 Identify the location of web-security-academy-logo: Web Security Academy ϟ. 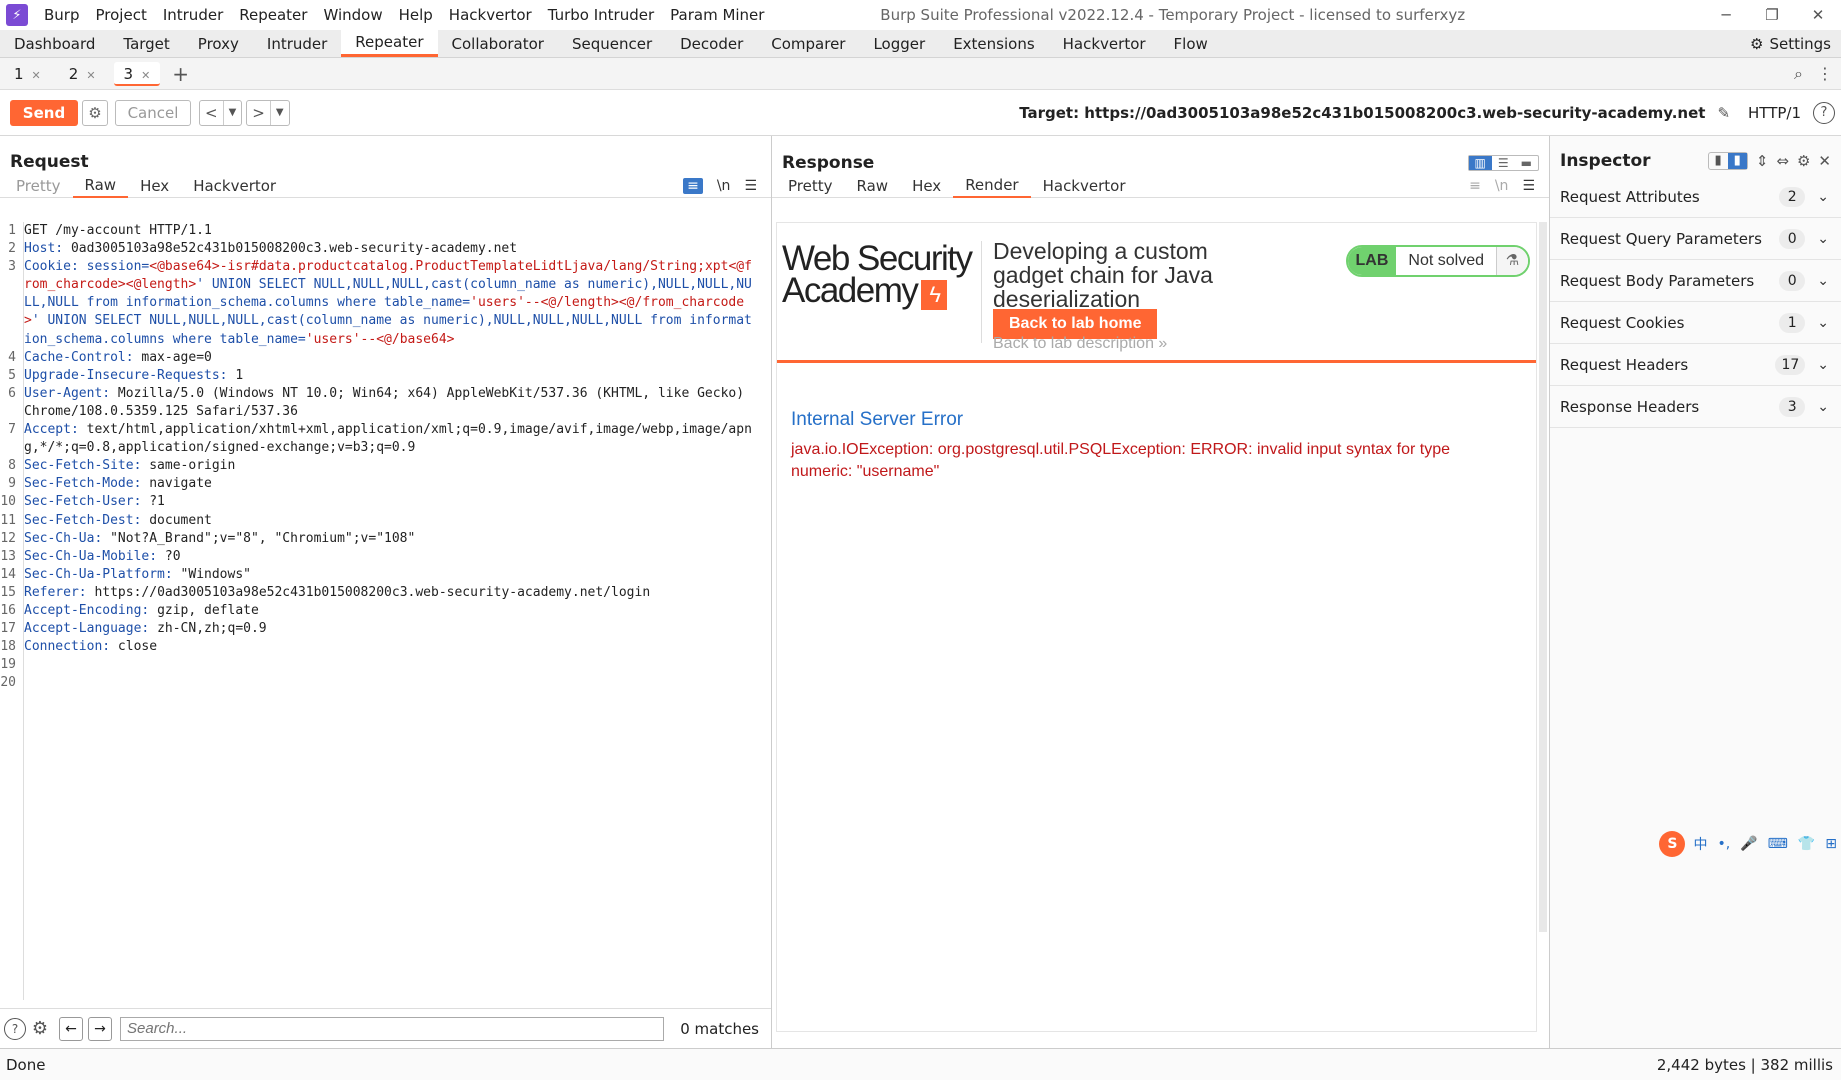
(877, 275).